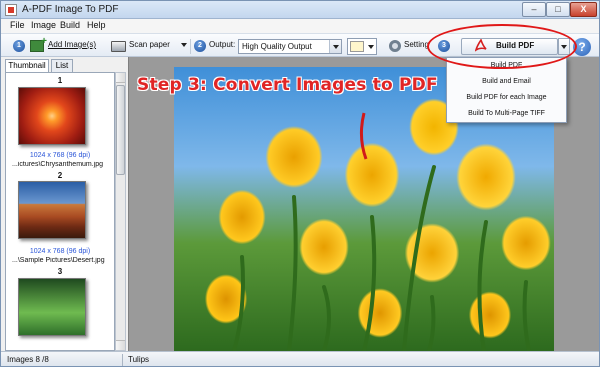 The width and height of the screenshot is (600, 367). I want to click on title-bar: A-PDF Image To PDF – □ X, so click(300, 10).